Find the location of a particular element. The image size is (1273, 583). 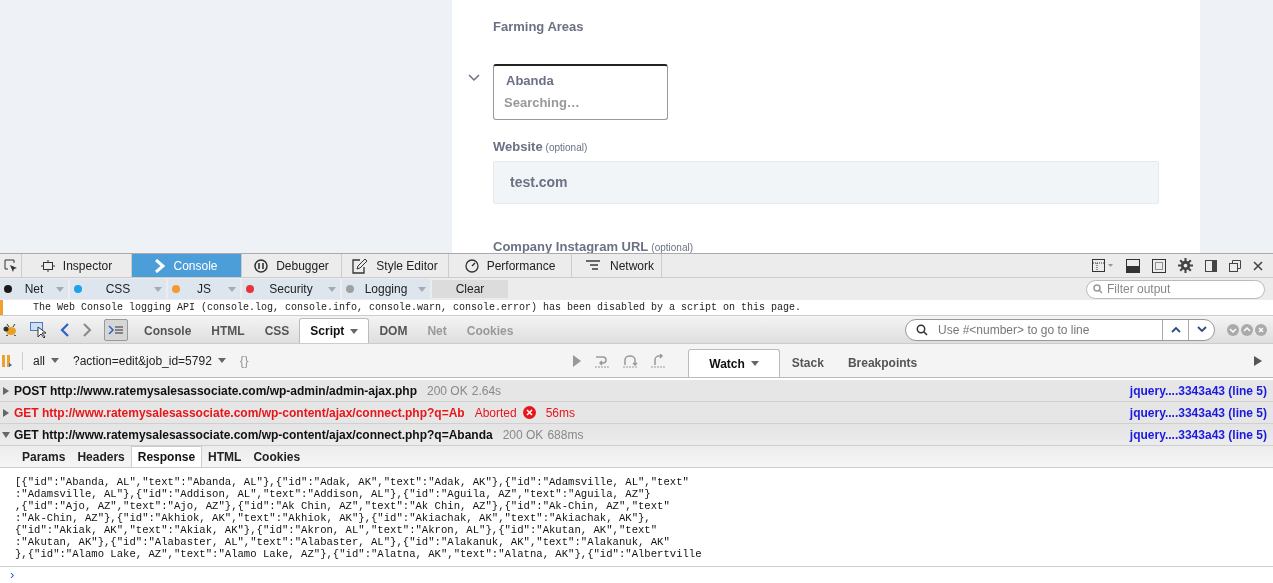

request-time: 688ms is located at coordinates (565, 435).